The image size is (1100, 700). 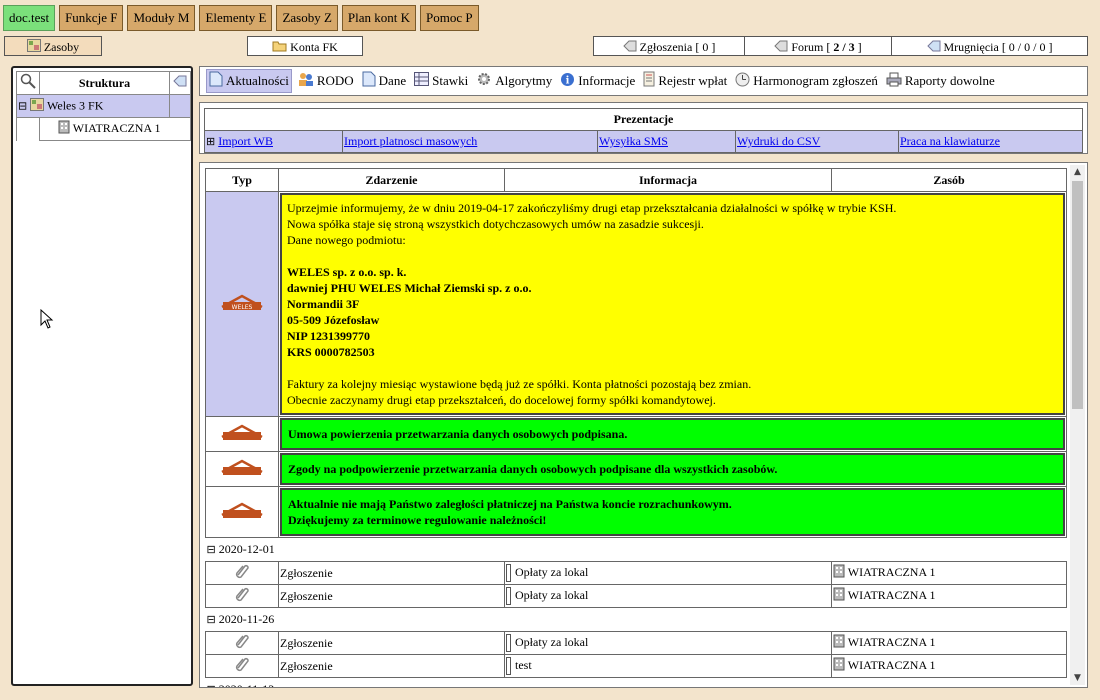 I want to click on tab-zasoby-label: Zasoby, so click(x=61, y=47).